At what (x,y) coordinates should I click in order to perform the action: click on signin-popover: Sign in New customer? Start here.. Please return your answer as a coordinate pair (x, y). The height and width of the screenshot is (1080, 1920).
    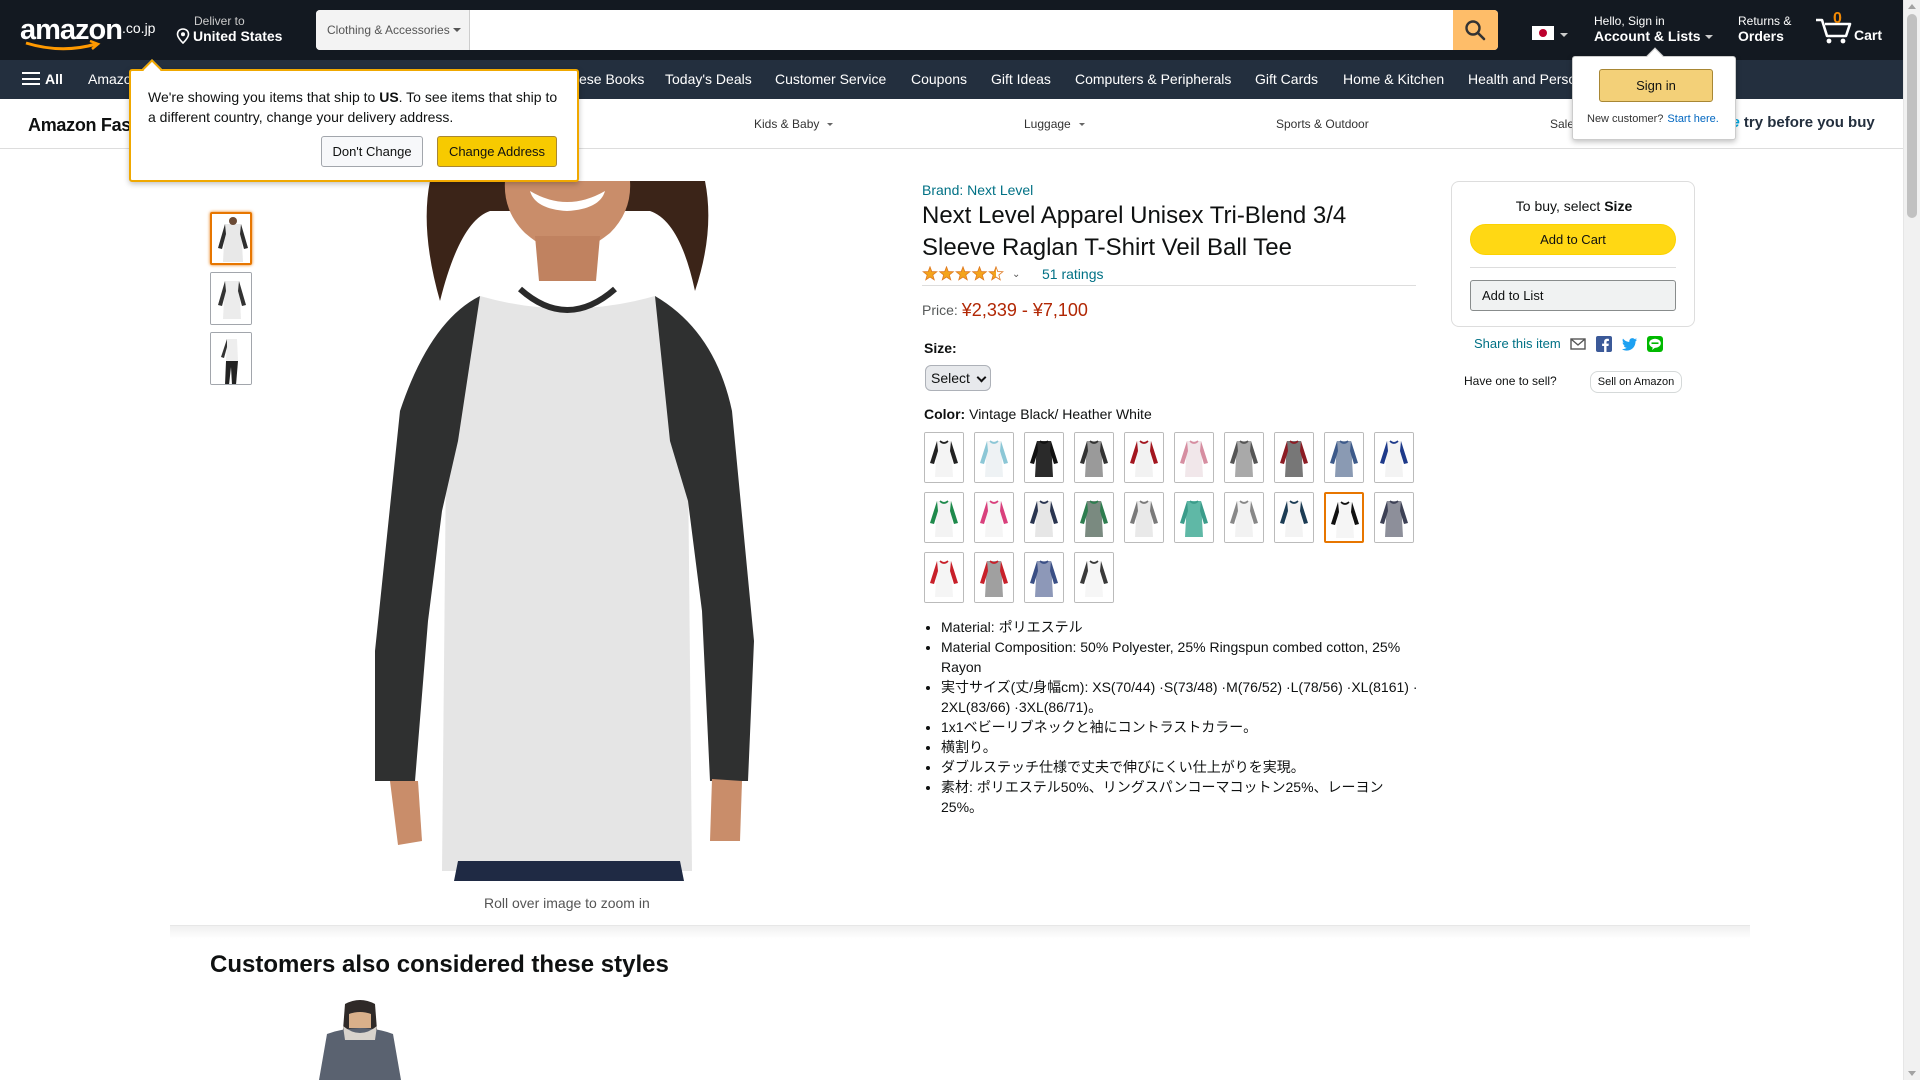
    Looking at the image, I should click on (1654, 93).